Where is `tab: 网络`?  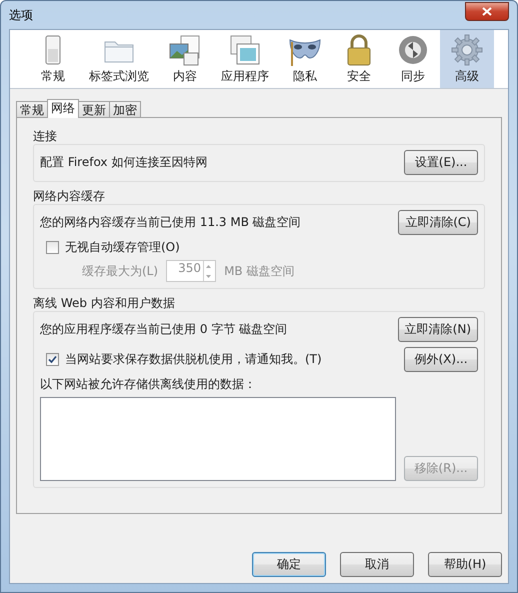 tab: 网络 is located at coordinates (63, 108).